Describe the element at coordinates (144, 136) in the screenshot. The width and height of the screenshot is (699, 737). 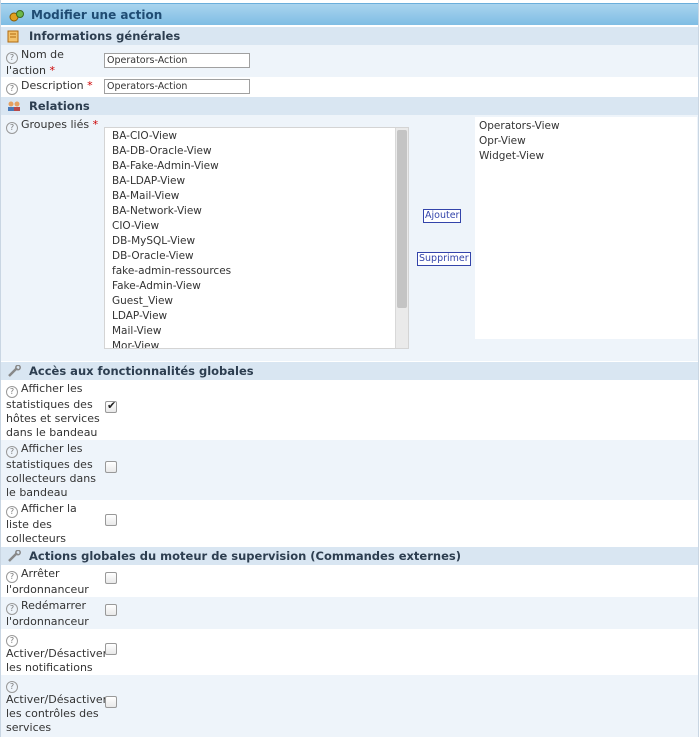
I see `list-item: BA-CIO-View` at that location.